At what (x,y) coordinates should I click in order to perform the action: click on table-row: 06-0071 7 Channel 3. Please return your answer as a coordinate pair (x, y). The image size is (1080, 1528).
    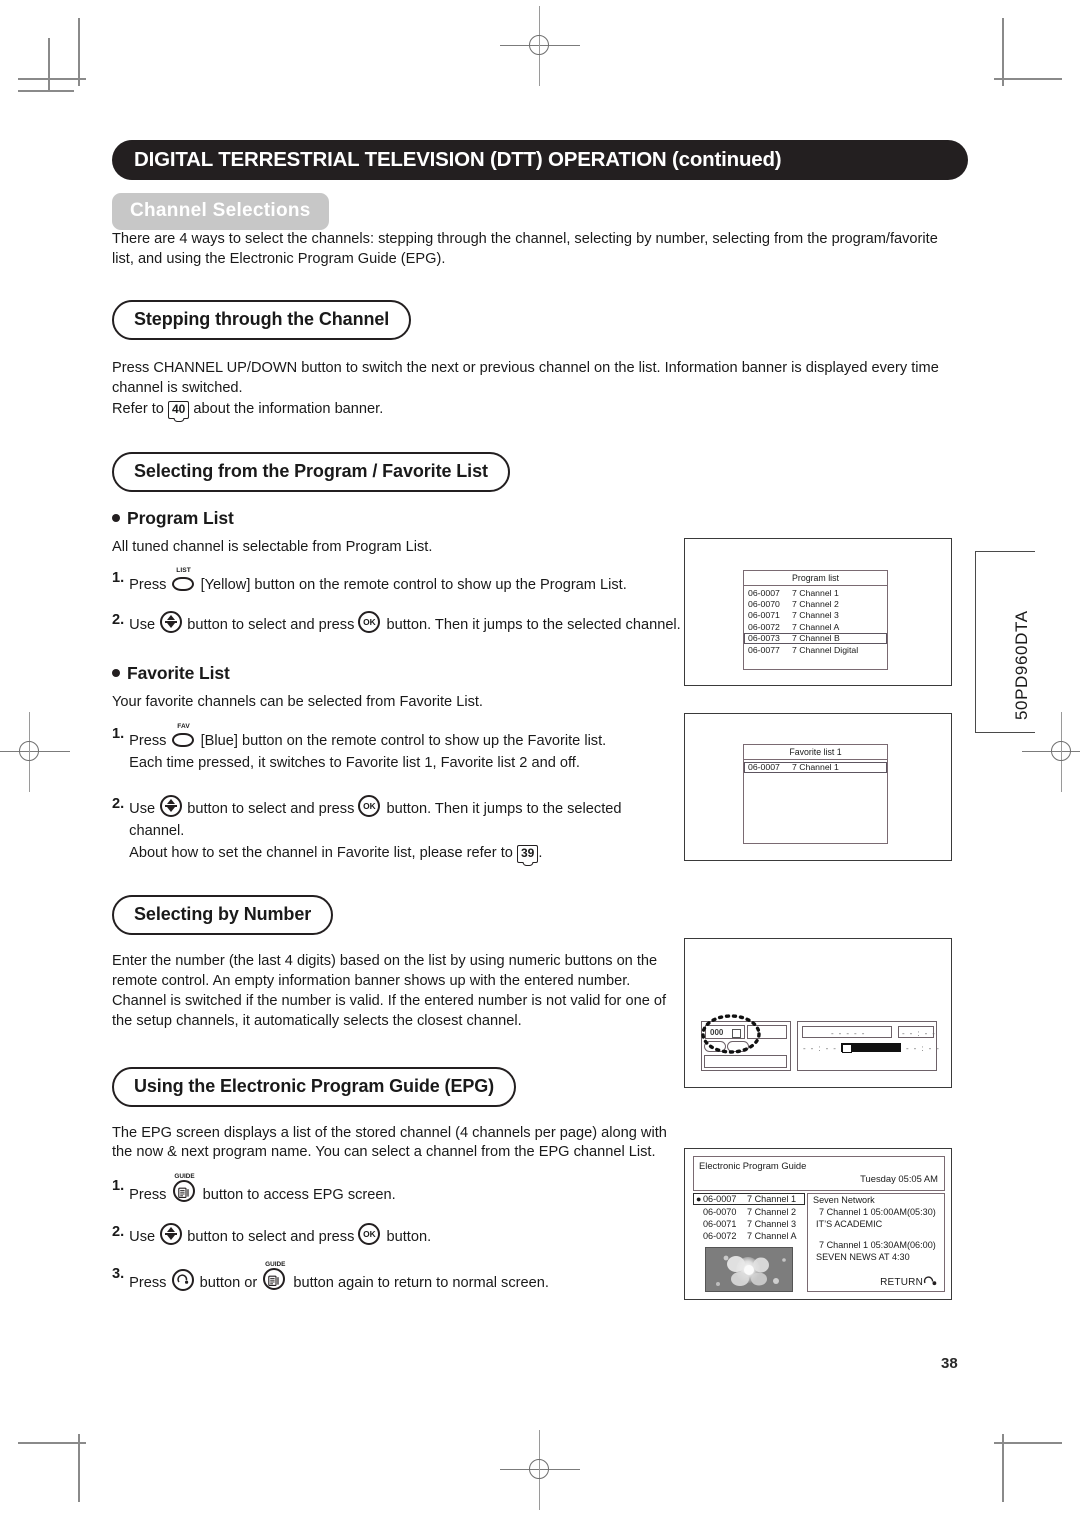
    Looking at the image, I should click on (815, 615).